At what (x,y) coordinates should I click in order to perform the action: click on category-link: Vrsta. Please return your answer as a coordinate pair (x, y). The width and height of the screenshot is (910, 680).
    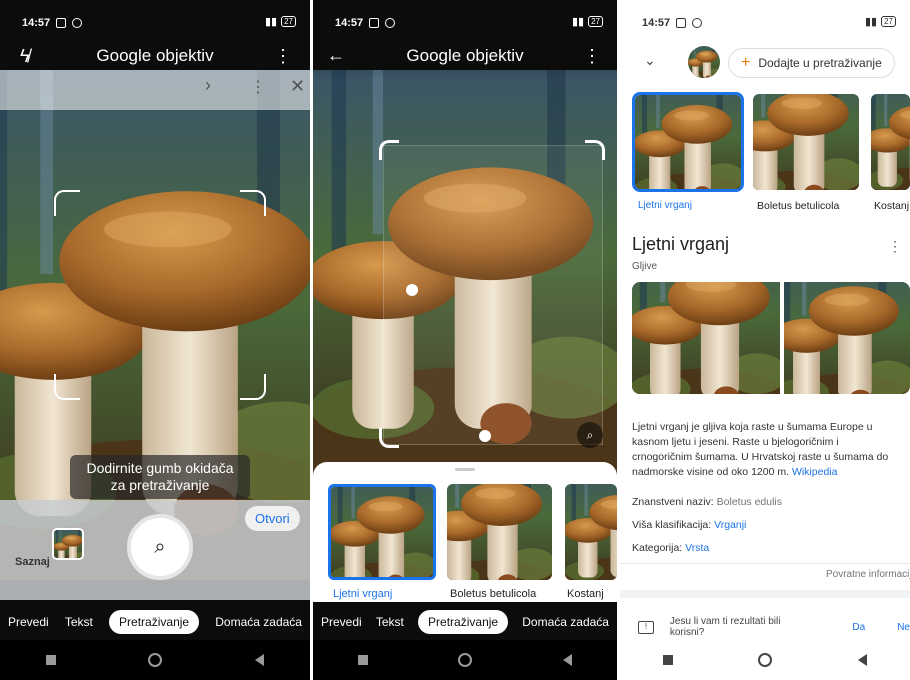
    Looking at the image, I should click on (697, 548).